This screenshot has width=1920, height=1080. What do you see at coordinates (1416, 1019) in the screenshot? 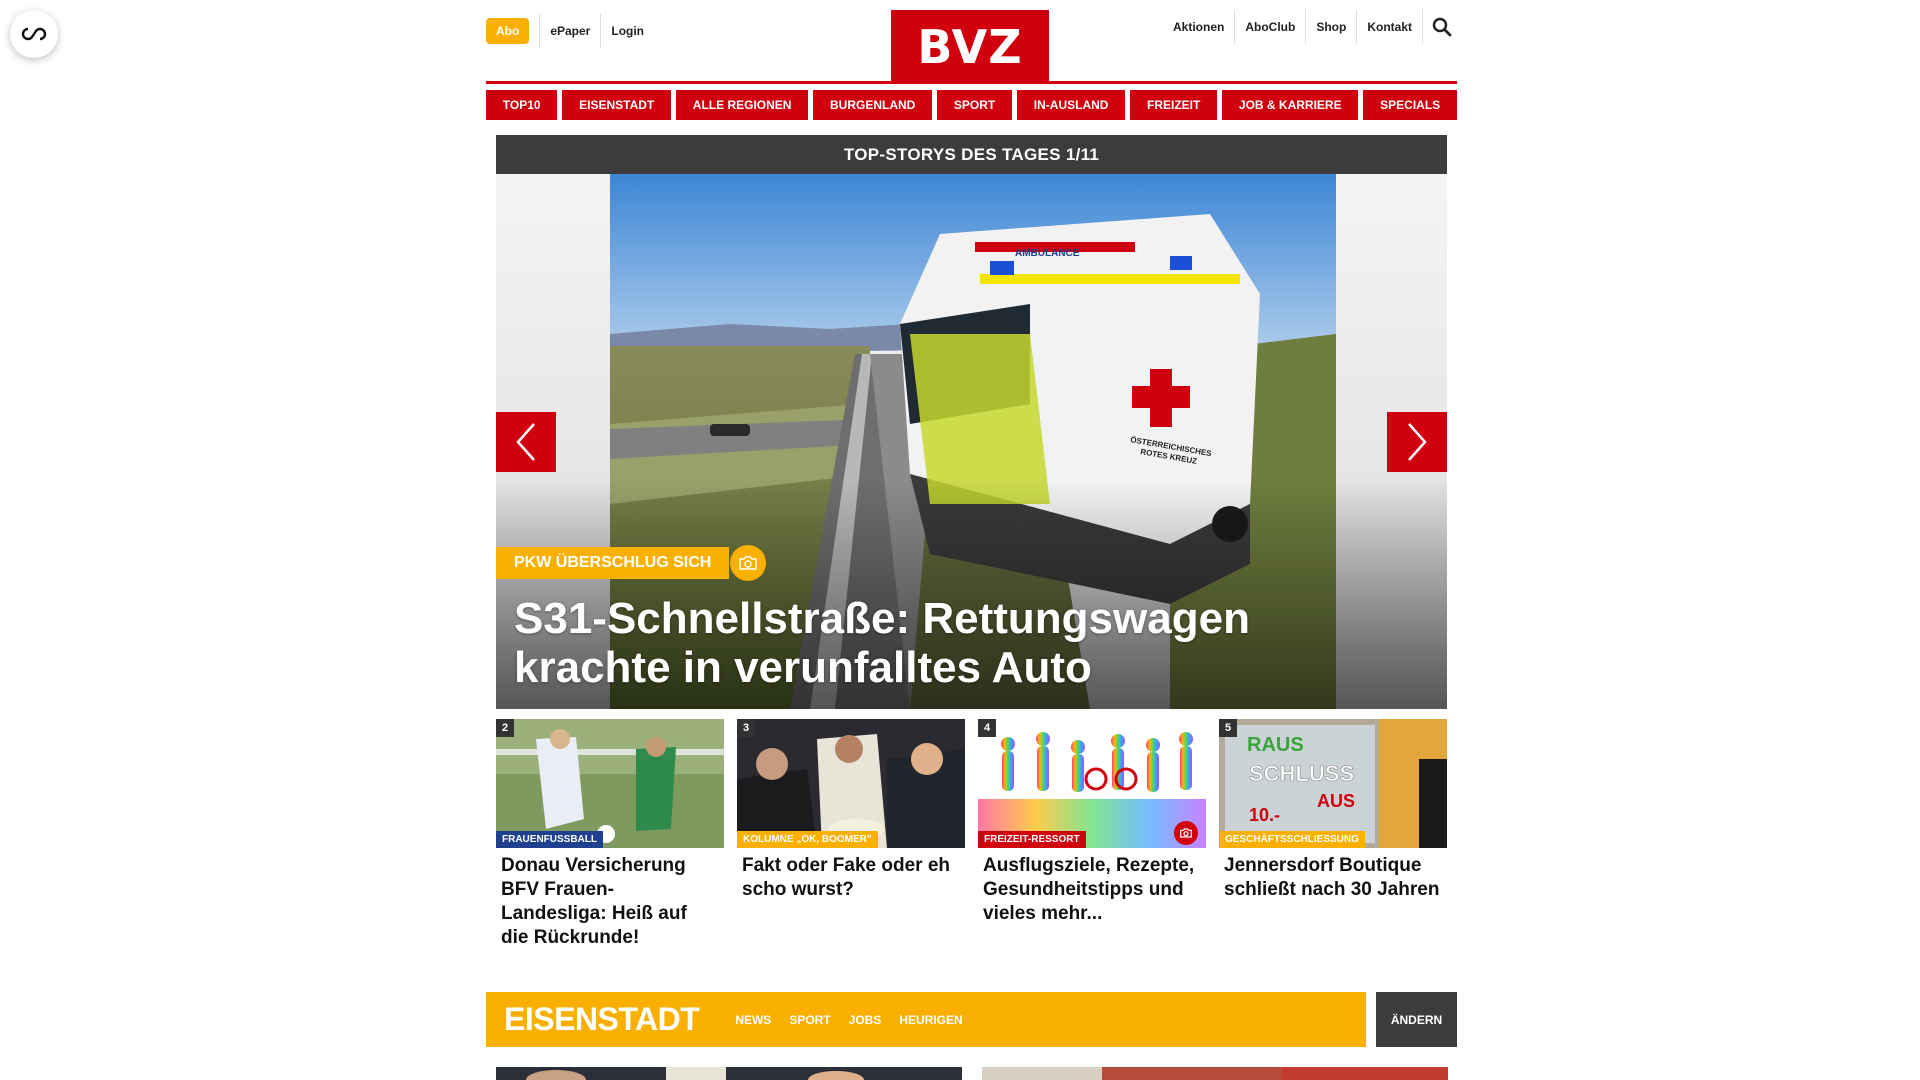
I see `region-change-button: ÄNDERN` at bounding box center [1416, 1019].